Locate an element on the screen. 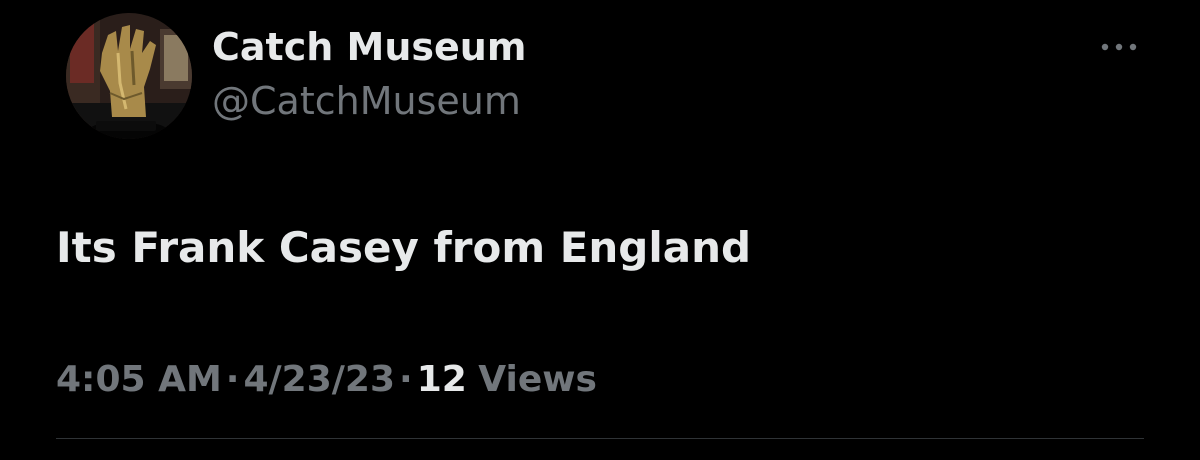 Image resolution: width=1200 pixels, height=460 pixels. author-handle: @CatchMuseum is located at coordinates (369, 101).